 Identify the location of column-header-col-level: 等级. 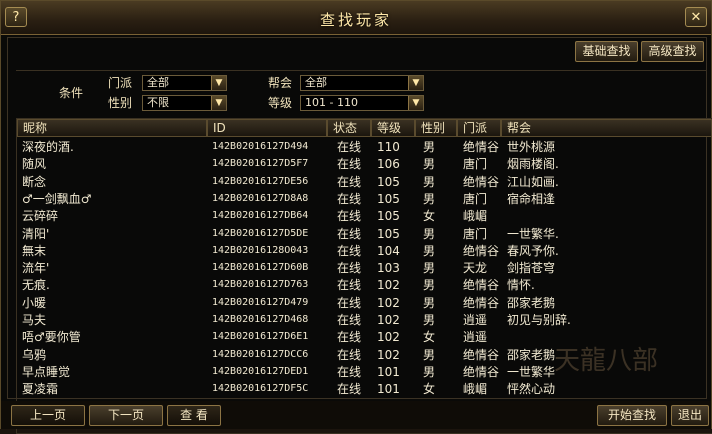
(393, 128).